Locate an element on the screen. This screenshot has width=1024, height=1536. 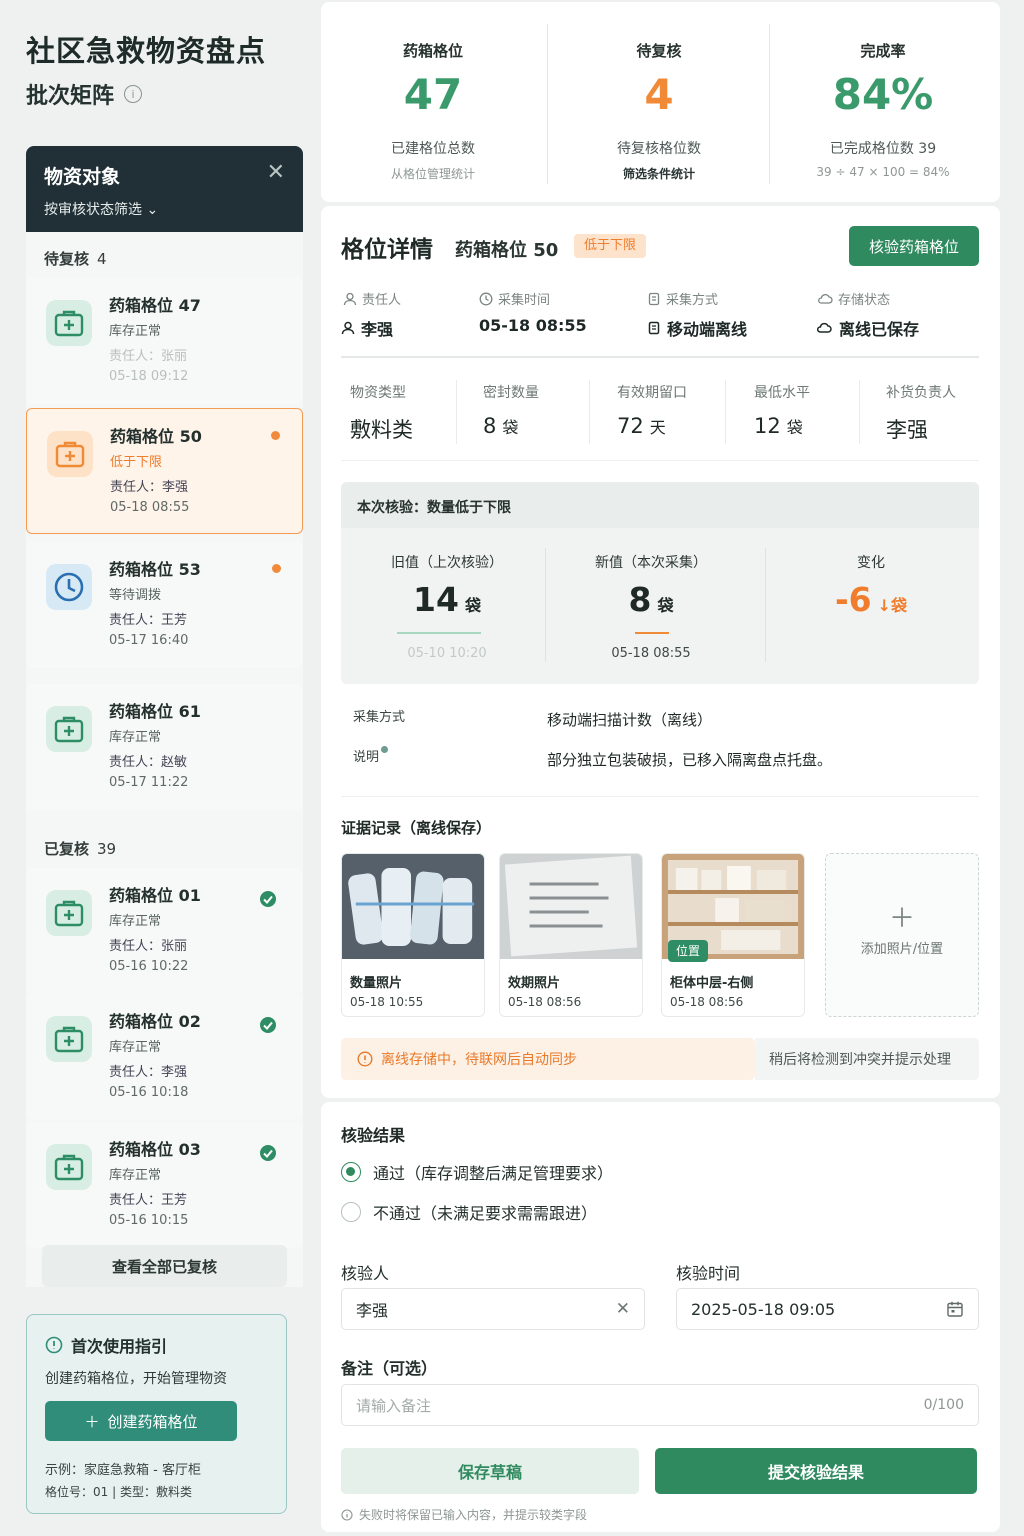
footnote-text: 失败时将保留已输入内容，并提示较类字段 is located at coordinates (473, 1515).